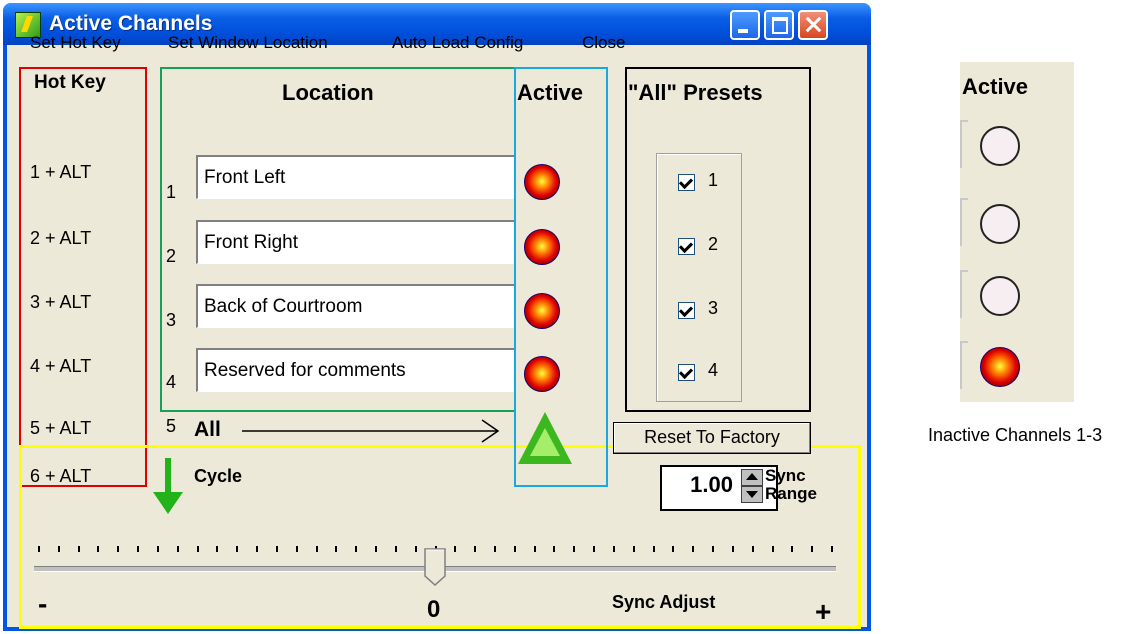 The height and width of the screenshot is (634, 1143). I want to click on cycle-label: Cycle, so click(218, 476).